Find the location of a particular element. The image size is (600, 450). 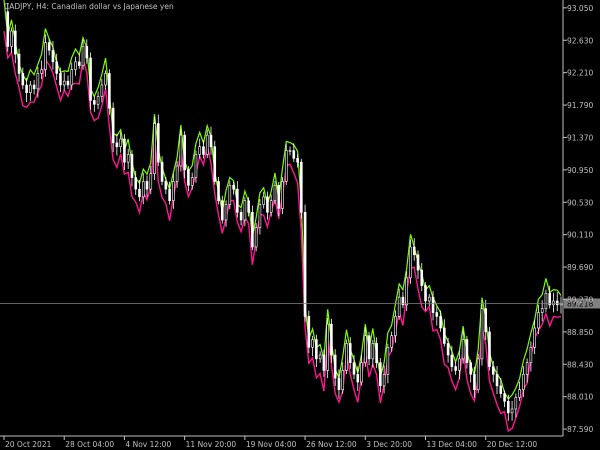

x-tick-label: 4 Nov 12:00 is located at coordinates (148, 444).